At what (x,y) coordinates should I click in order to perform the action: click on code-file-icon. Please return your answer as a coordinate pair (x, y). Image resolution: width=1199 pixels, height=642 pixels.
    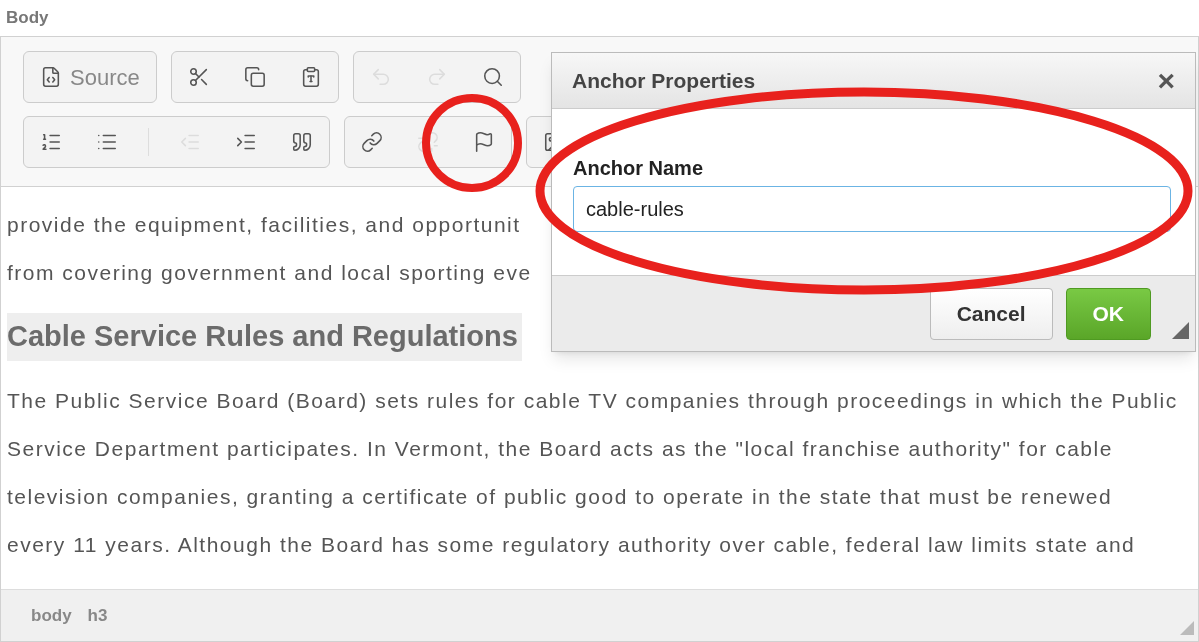
    Looking at the image, I should click on (51, 77).